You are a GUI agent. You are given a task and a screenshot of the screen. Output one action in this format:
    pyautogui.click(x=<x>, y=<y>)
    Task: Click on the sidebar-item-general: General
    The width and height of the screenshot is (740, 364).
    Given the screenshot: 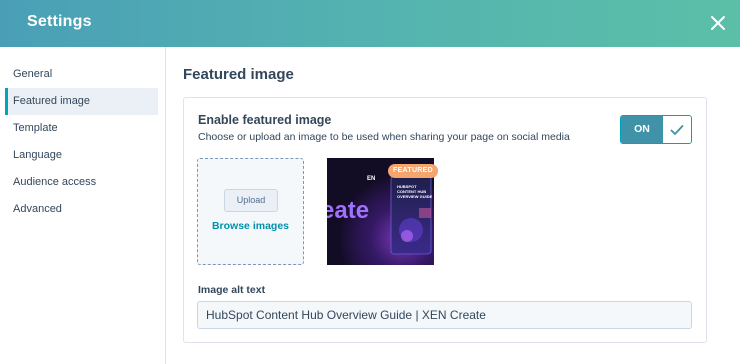 What is the action you would take?
    pyautogui.click(x=81, y=74)
    